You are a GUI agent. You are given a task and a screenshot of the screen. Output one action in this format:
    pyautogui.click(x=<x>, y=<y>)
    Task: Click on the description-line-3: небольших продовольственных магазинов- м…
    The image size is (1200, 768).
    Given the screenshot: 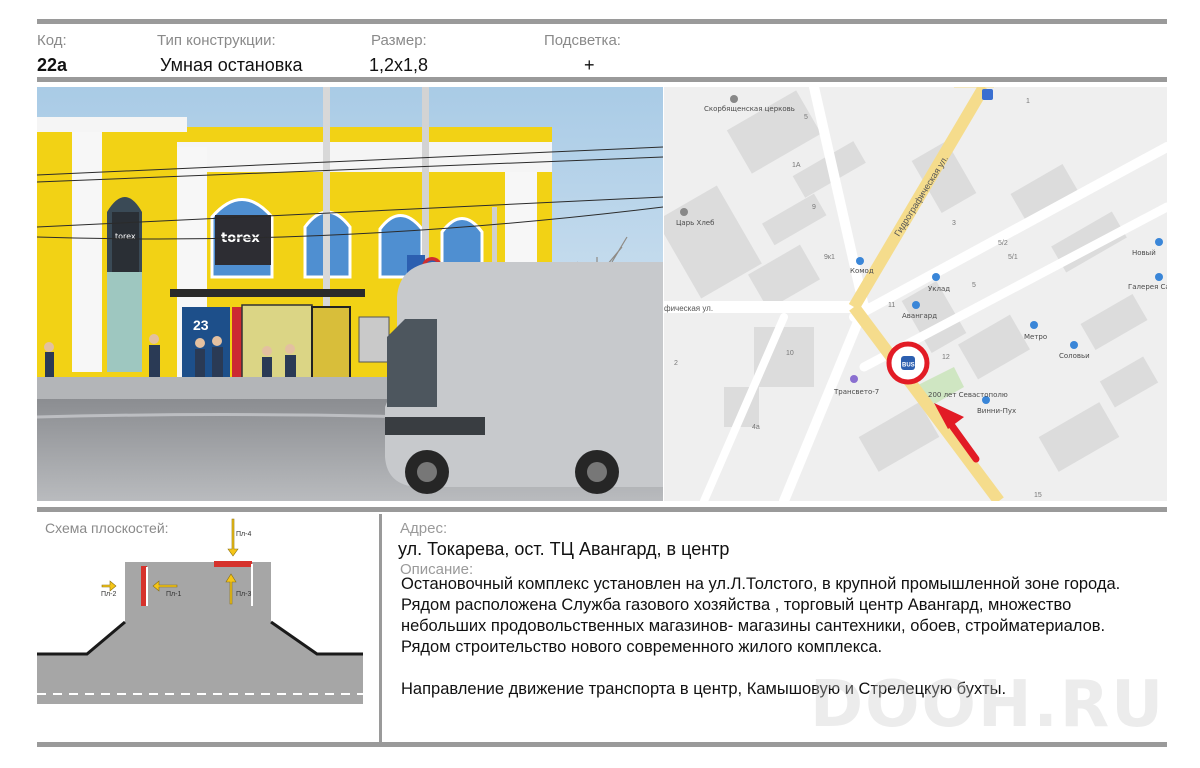 What is the action you would take?
    pyautogui.click(x=753, y=626)
    